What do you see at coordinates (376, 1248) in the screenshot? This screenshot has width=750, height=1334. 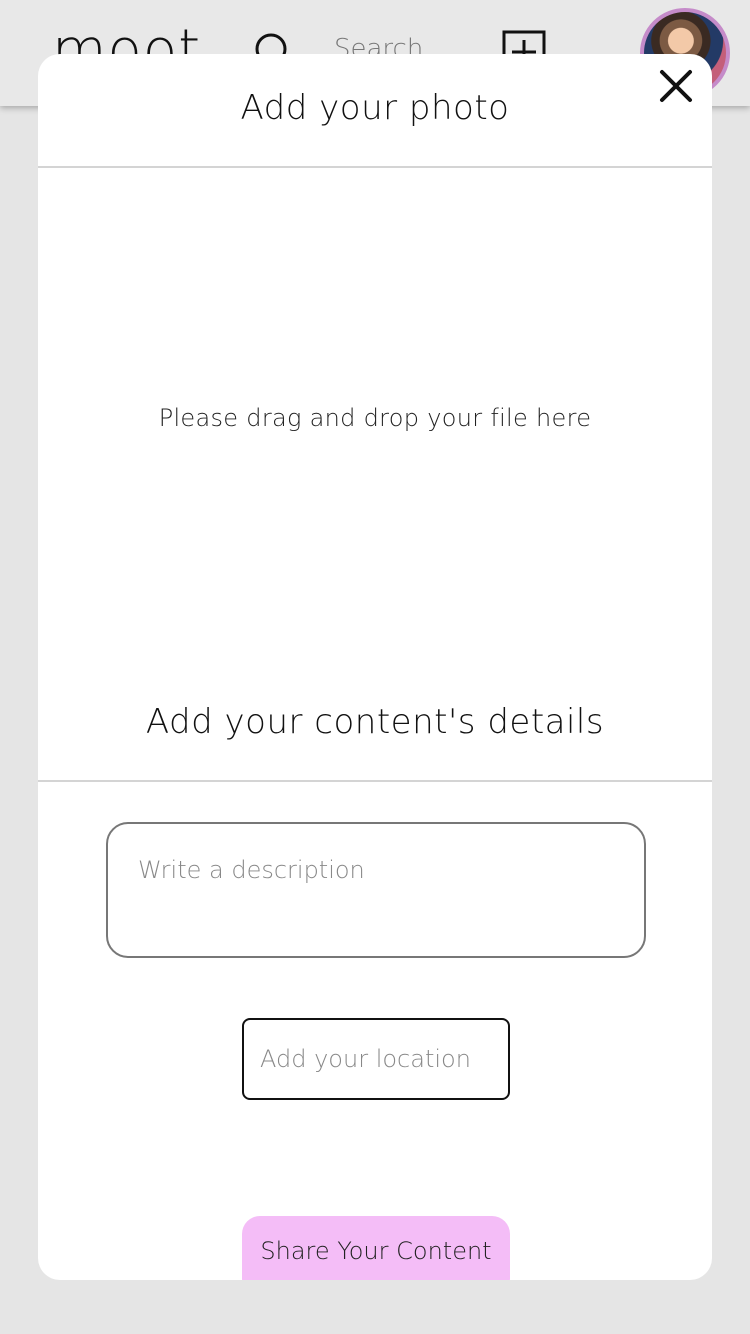 I see `share-content-button: Share Your Content` at bounding box center [376, 1248].